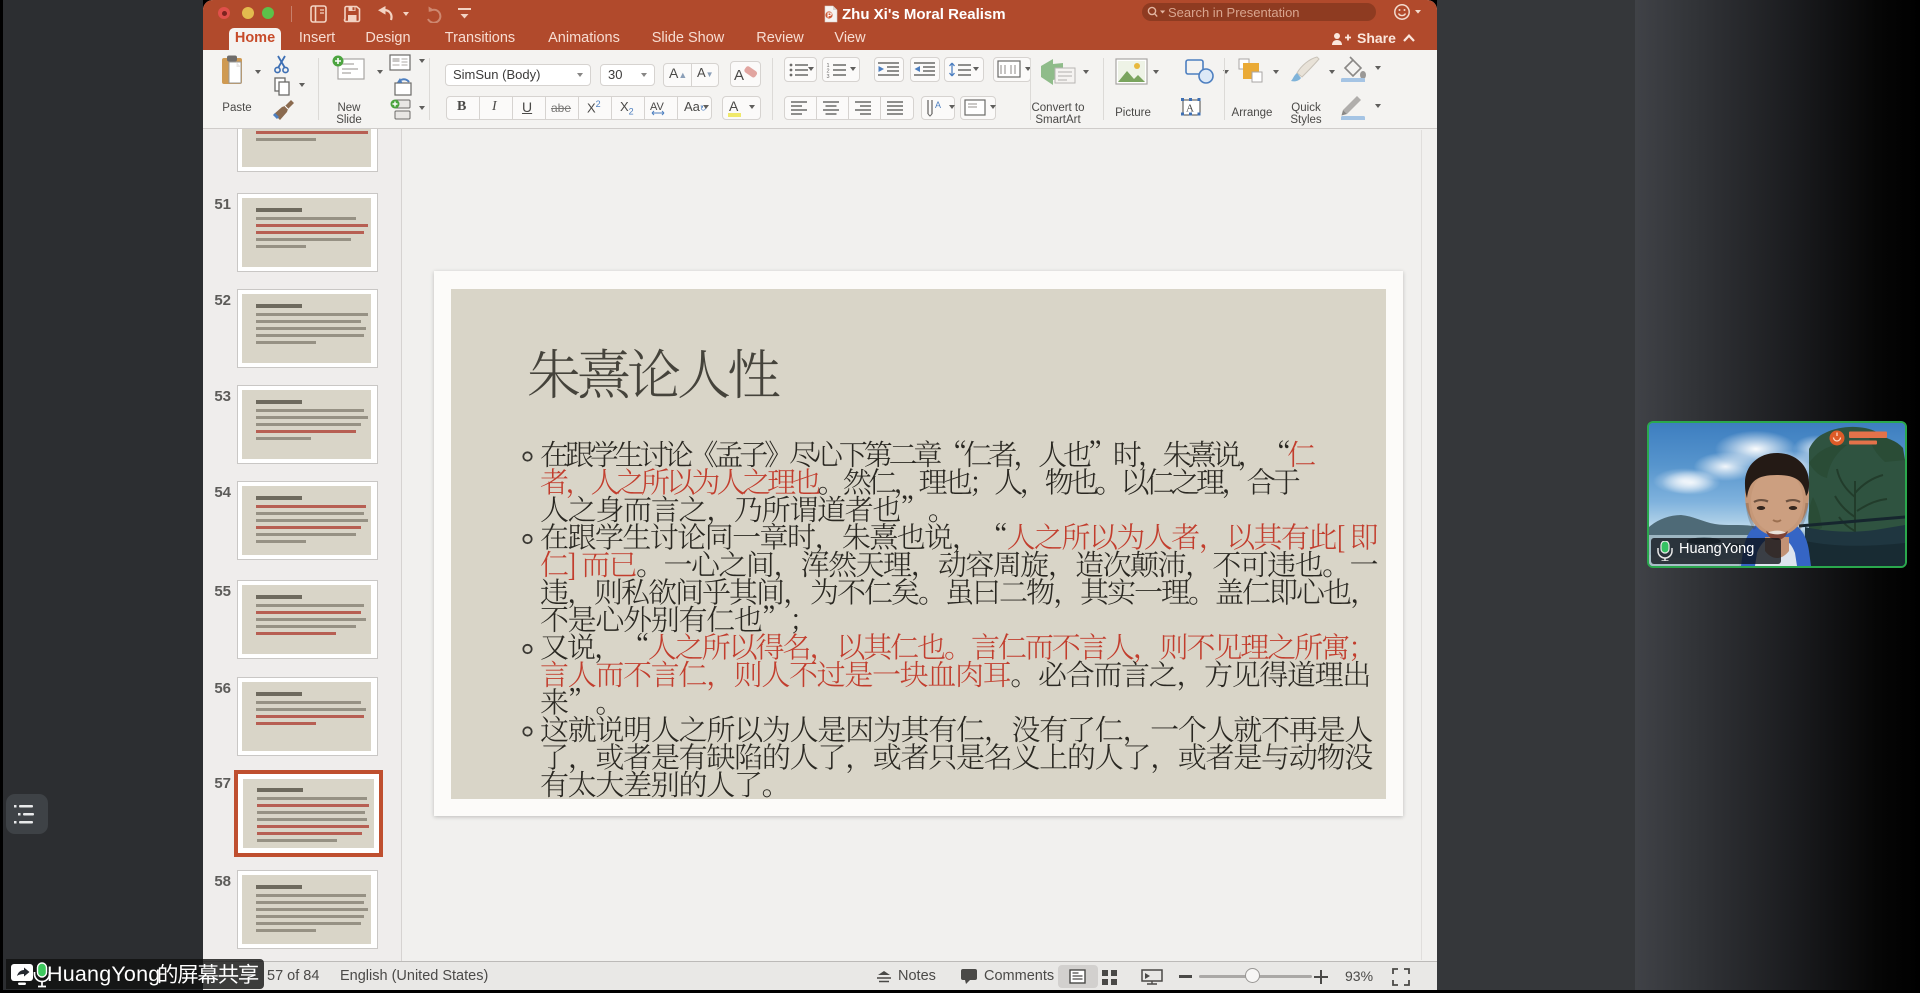 The width and height of the screenshot is (1920, 993). What do you see at coordinates (829, 15) in the screenshot?
I see `svg-text: P` at bounding box center [829, 15].